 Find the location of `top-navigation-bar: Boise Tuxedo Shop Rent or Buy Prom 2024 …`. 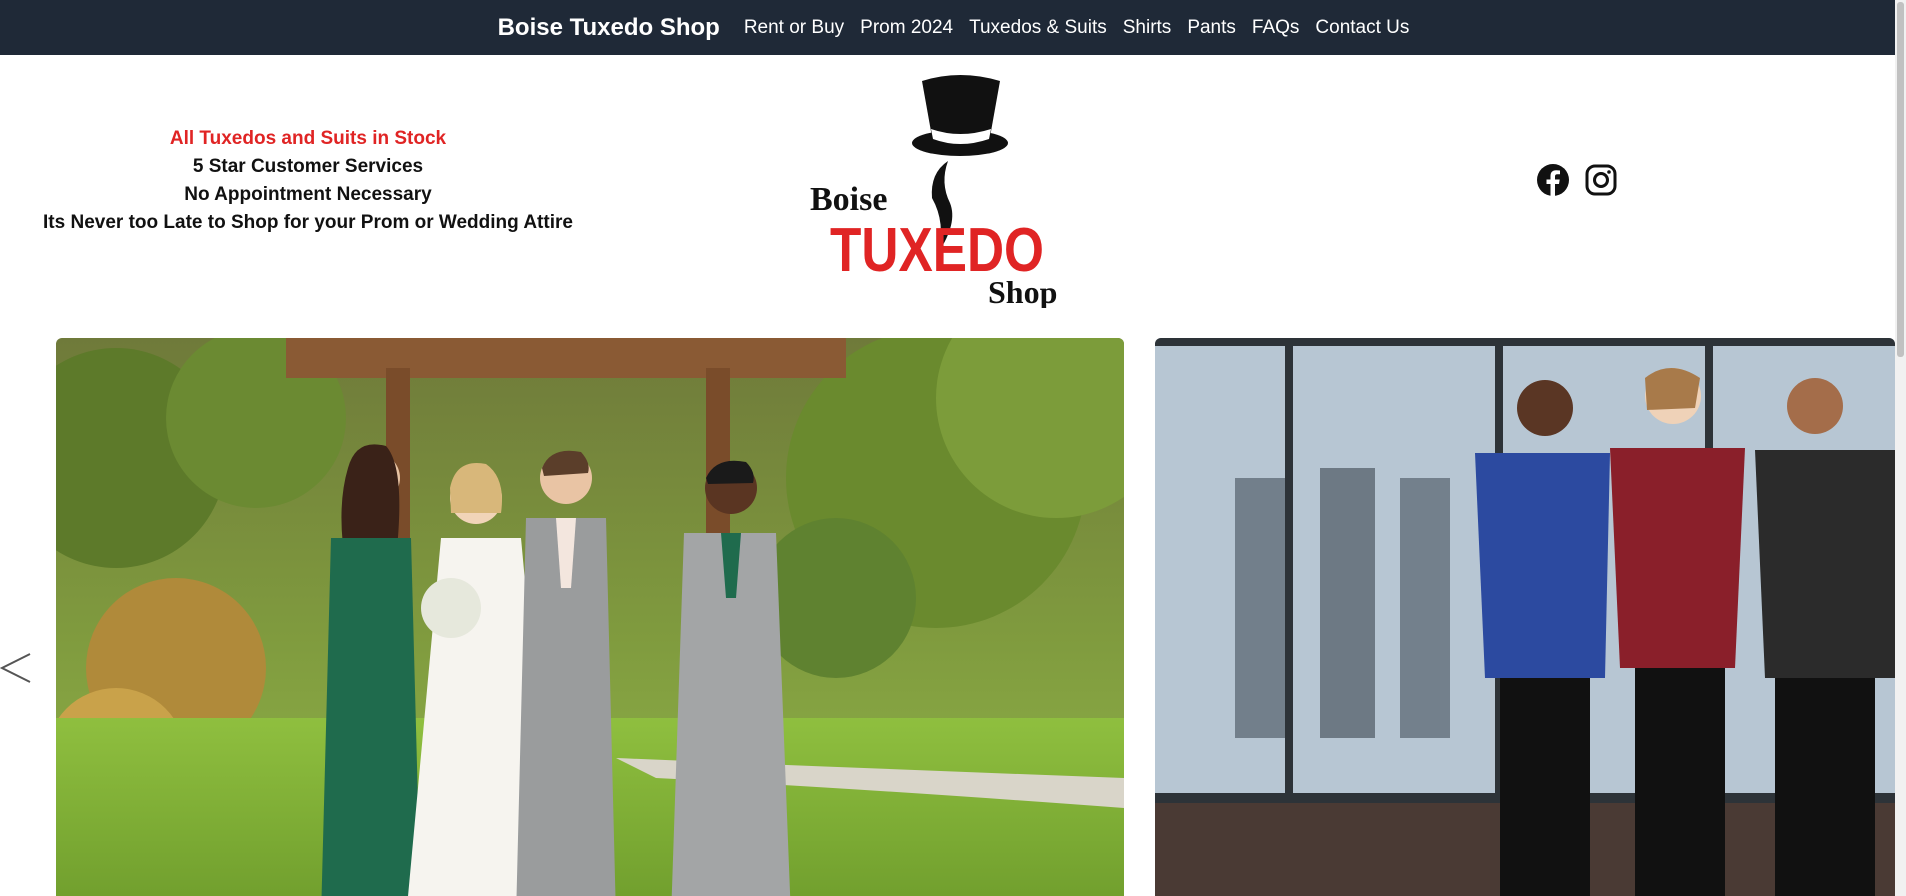

top-navigation-bar: Boise Tuxedo Shop Rent or Buy Prom 2024 … is located at coordinates (947, 27).